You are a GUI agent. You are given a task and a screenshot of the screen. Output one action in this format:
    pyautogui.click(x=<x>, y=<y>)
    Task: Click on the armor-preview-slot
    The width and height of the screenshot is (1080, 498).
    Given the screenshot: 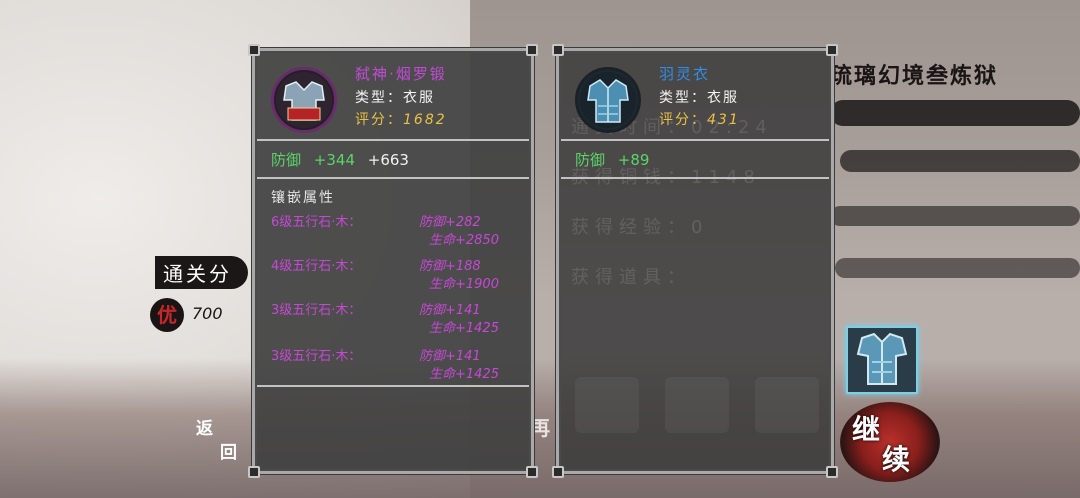 What is the action you would take?
    pyautogui.click(x=882, y=360)
    